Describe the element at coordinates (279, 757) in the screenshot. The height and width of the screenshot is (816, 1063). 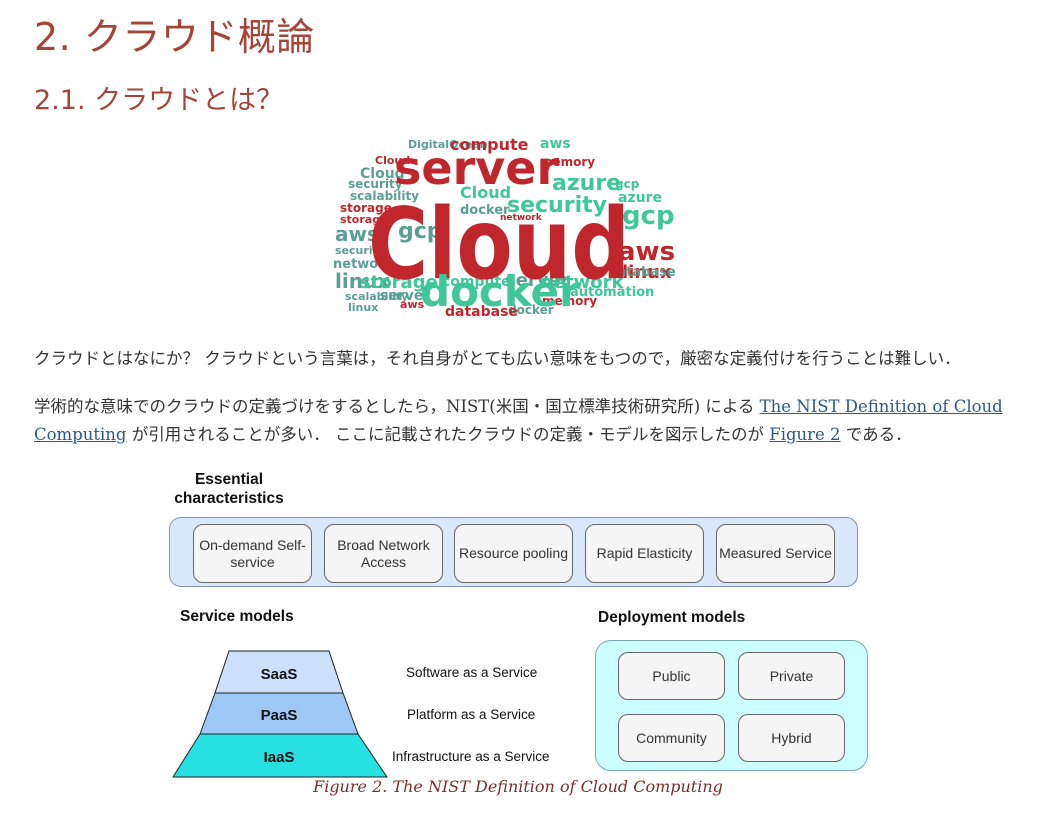
I see `pyramid-label-iaas: IaaS` at that location.